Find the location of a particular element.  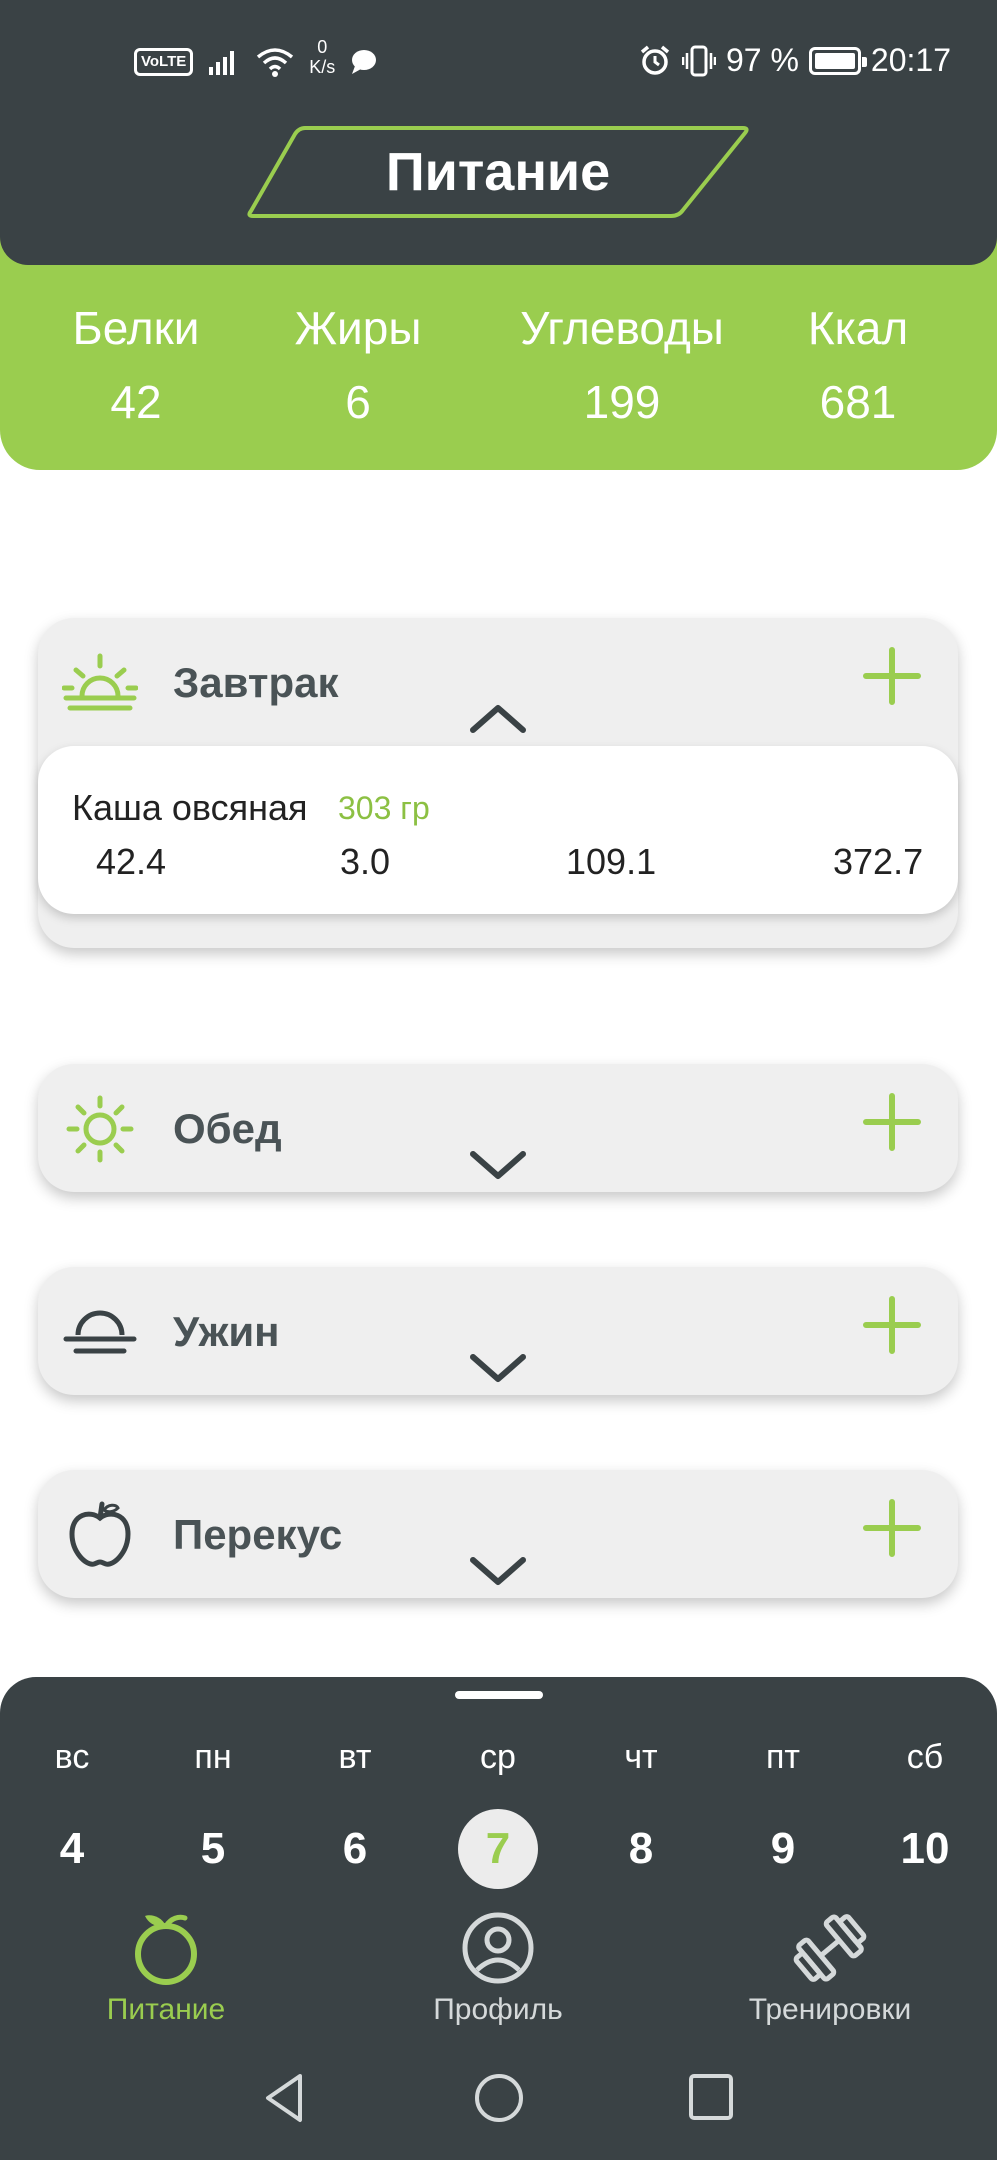

carbs-summary: Углеводы 199 is located at coordinates (622, 365).